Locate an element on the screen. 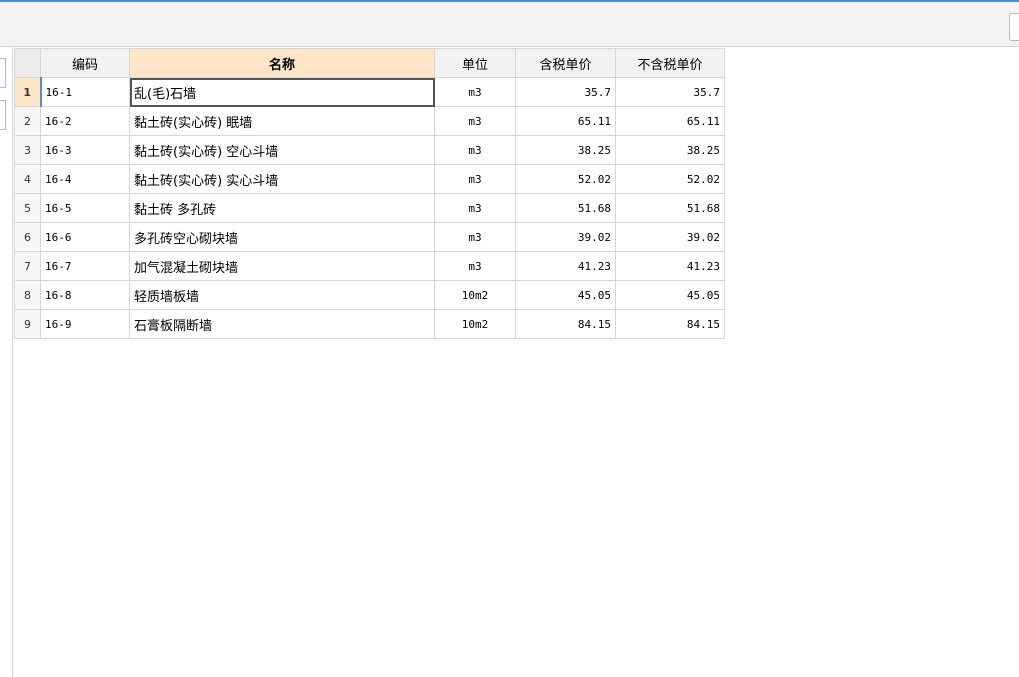 The width and height of the screenshot is (1019, 677). row-number: 7 is located at coordinates (27, 266).